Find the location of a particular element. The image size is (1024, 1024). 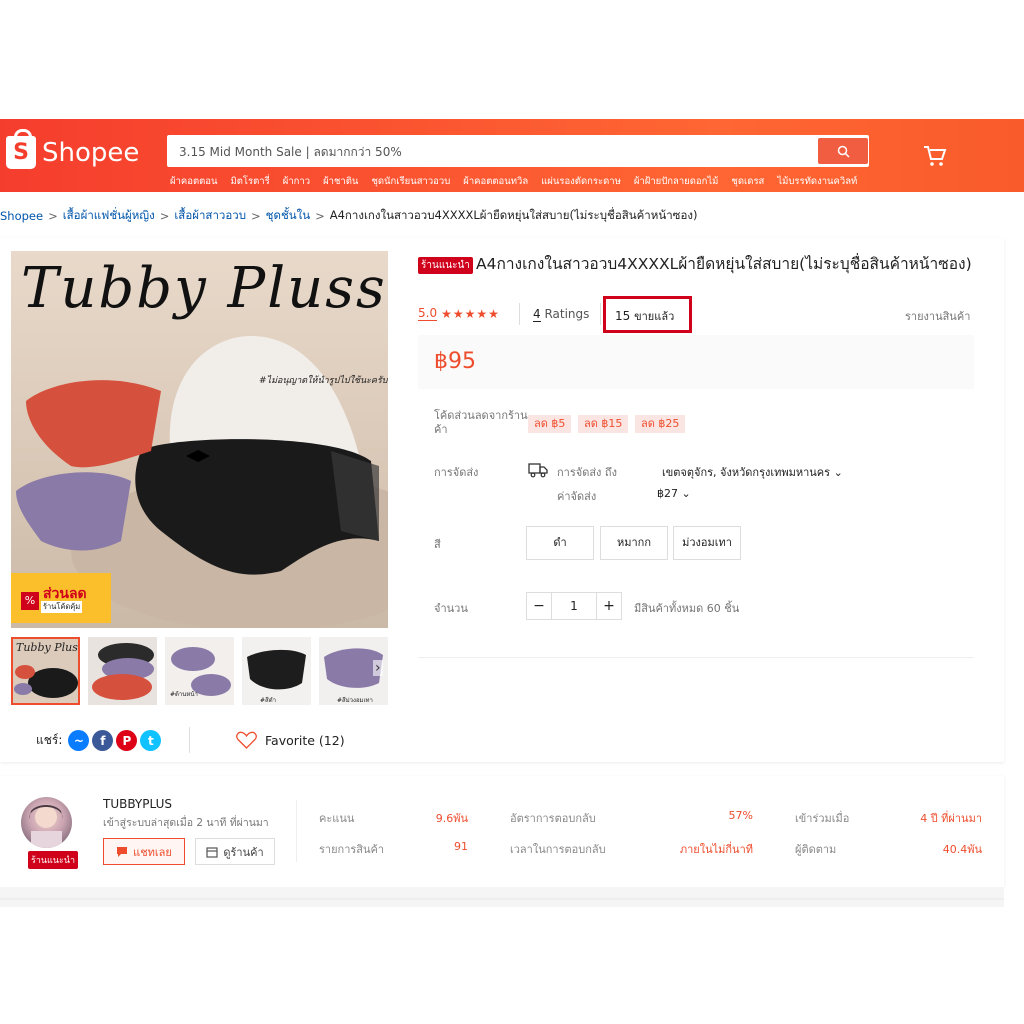

search-hint: ชุดนักเรียนสาวอวบ is located at coordinates (410, 181).